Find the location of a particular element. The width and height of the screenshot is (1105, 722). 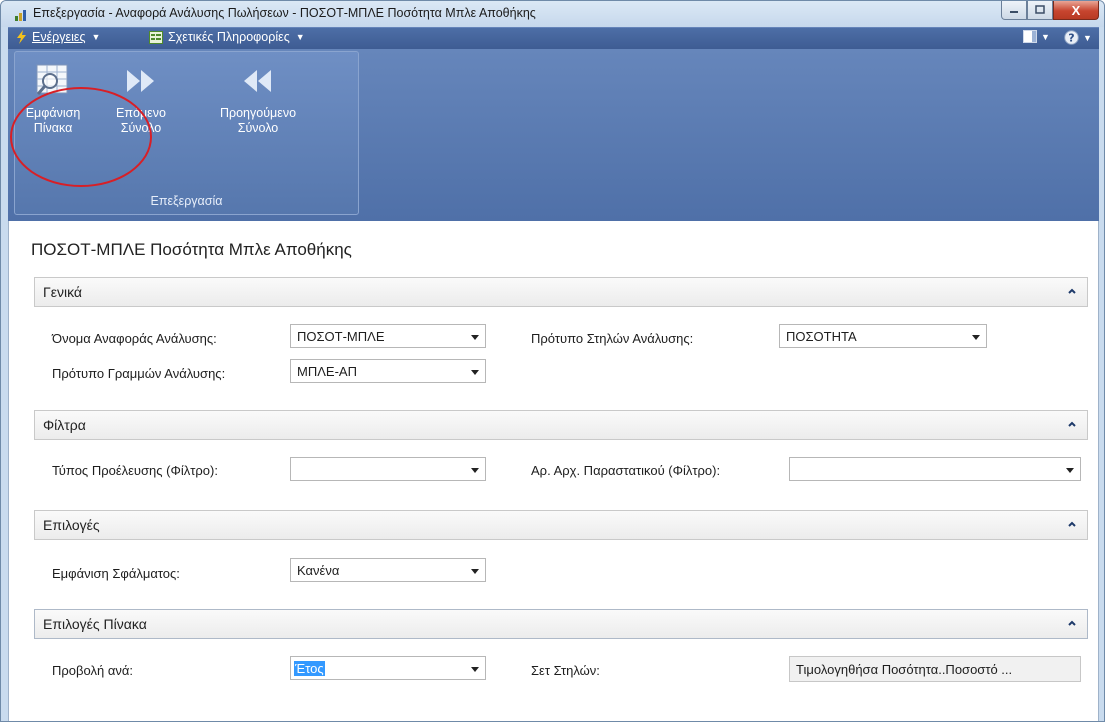

related-information-menu: Σχετικές Πληροφορίες ▼ is located at coordinates (227, 37).